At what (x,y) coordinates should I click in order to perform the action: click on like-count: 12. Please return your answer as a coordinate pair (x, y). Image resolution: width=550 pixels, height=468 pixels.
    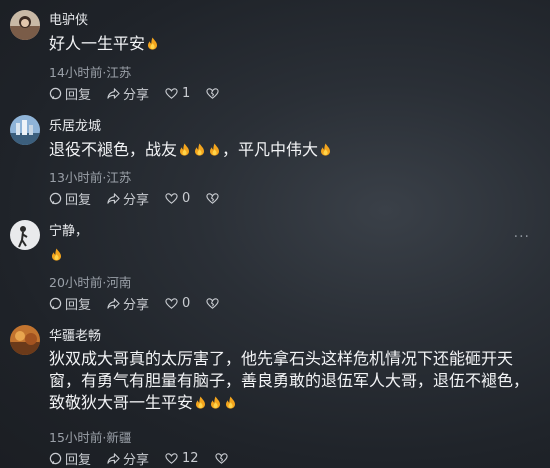
    Looking at the image, I should click on (190, 458).